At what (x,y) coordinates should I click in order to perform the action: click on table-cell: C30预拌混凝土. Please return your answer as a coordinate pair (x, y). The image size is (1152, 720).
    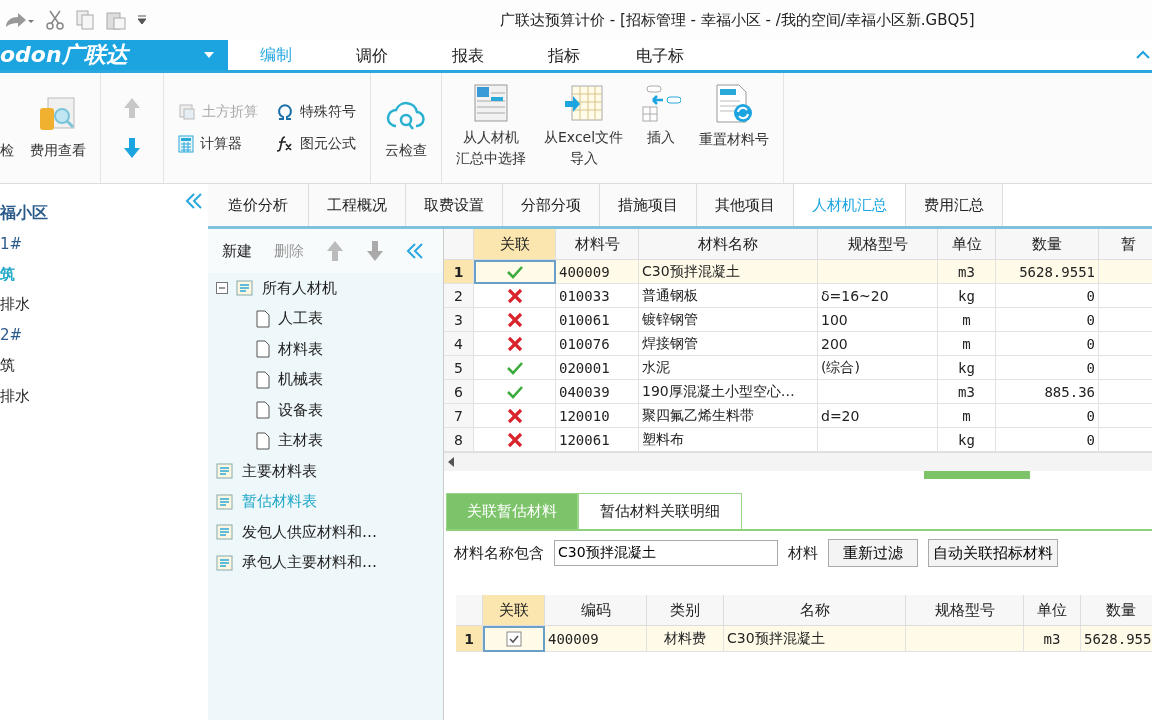
    Looking at the image, I should click on (815, 639).